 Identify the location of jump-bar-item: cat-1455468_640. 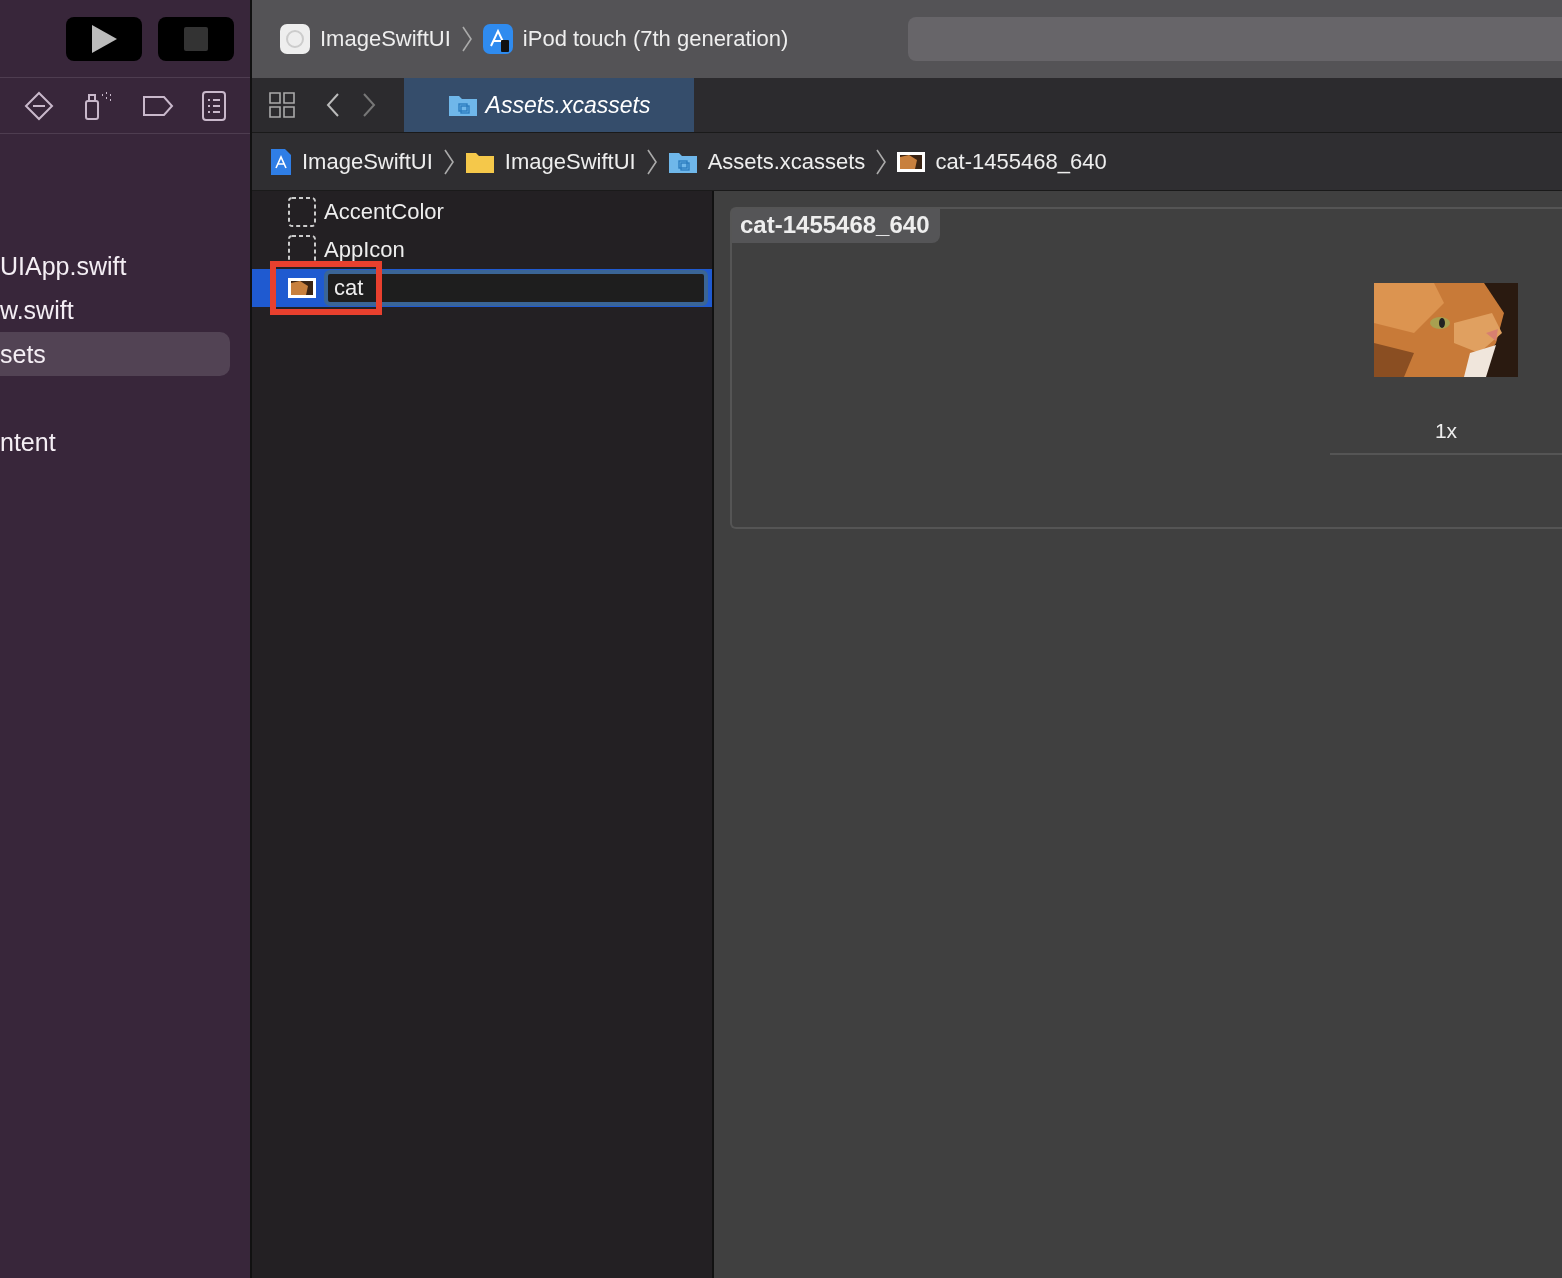
(1021, 161).